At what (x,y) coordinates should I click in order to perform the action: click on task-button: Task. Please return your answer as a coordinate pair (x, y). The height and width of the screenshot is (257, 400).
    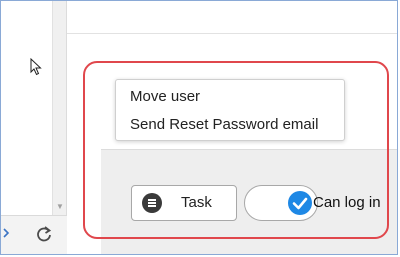
    Looking at the image, I should click on (184, 203).